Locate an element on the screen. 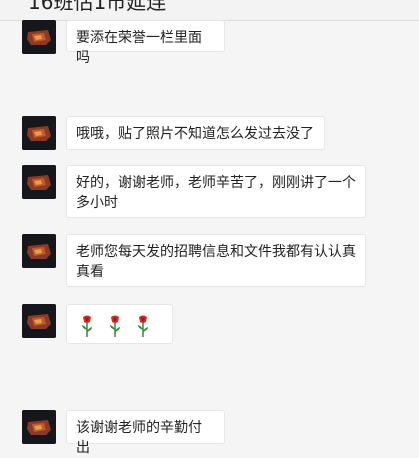  message-text: 老师您每天发的招聘信息和文件我都有认认真真看 is located at coordinates (216, 262).